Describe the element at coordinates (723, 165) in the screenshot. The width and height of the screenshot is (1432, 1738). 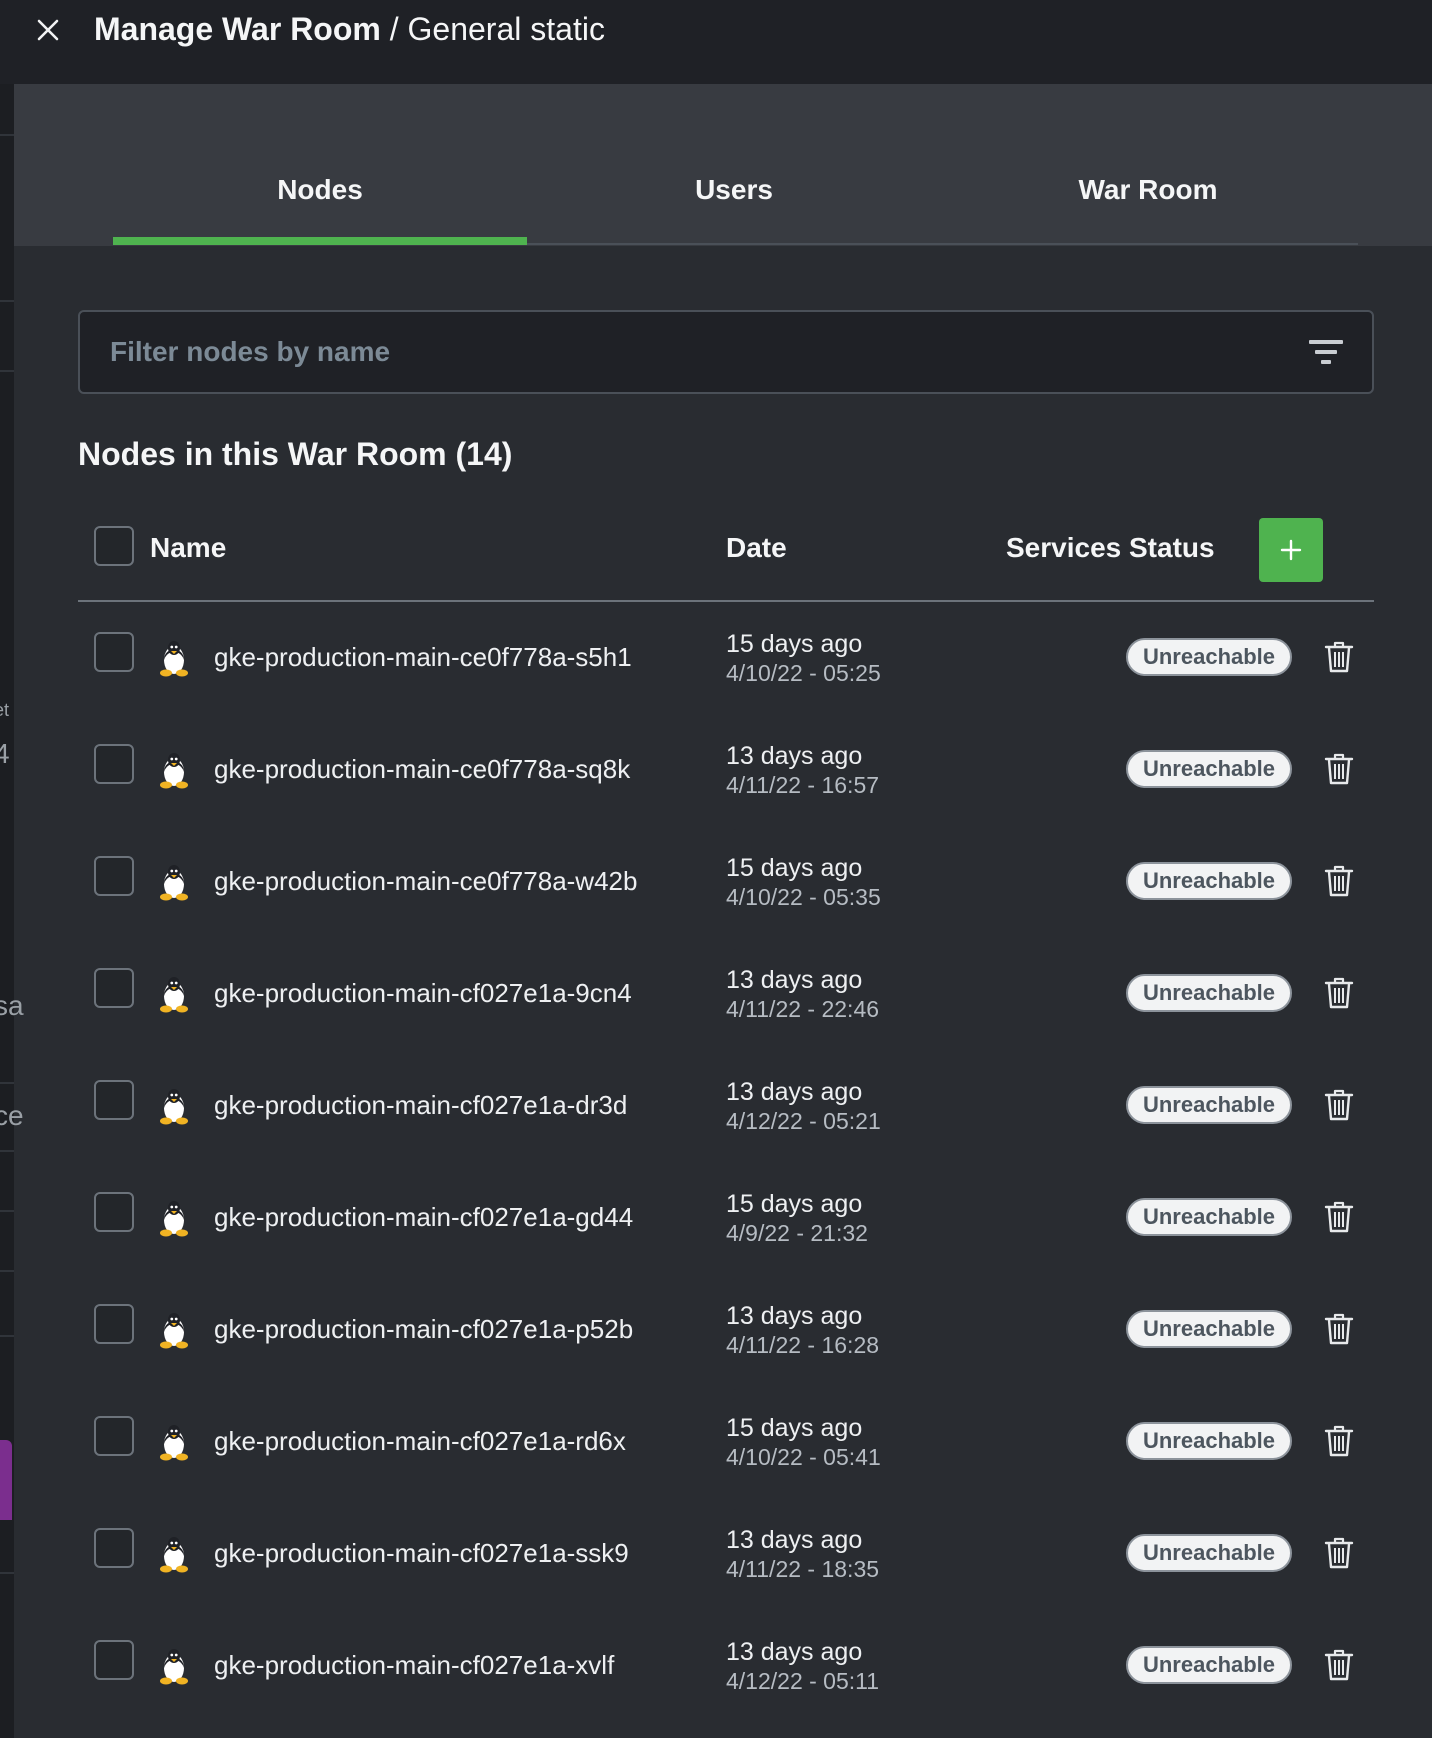
I see `tab-bar: Nodes Users War Room` at that location.